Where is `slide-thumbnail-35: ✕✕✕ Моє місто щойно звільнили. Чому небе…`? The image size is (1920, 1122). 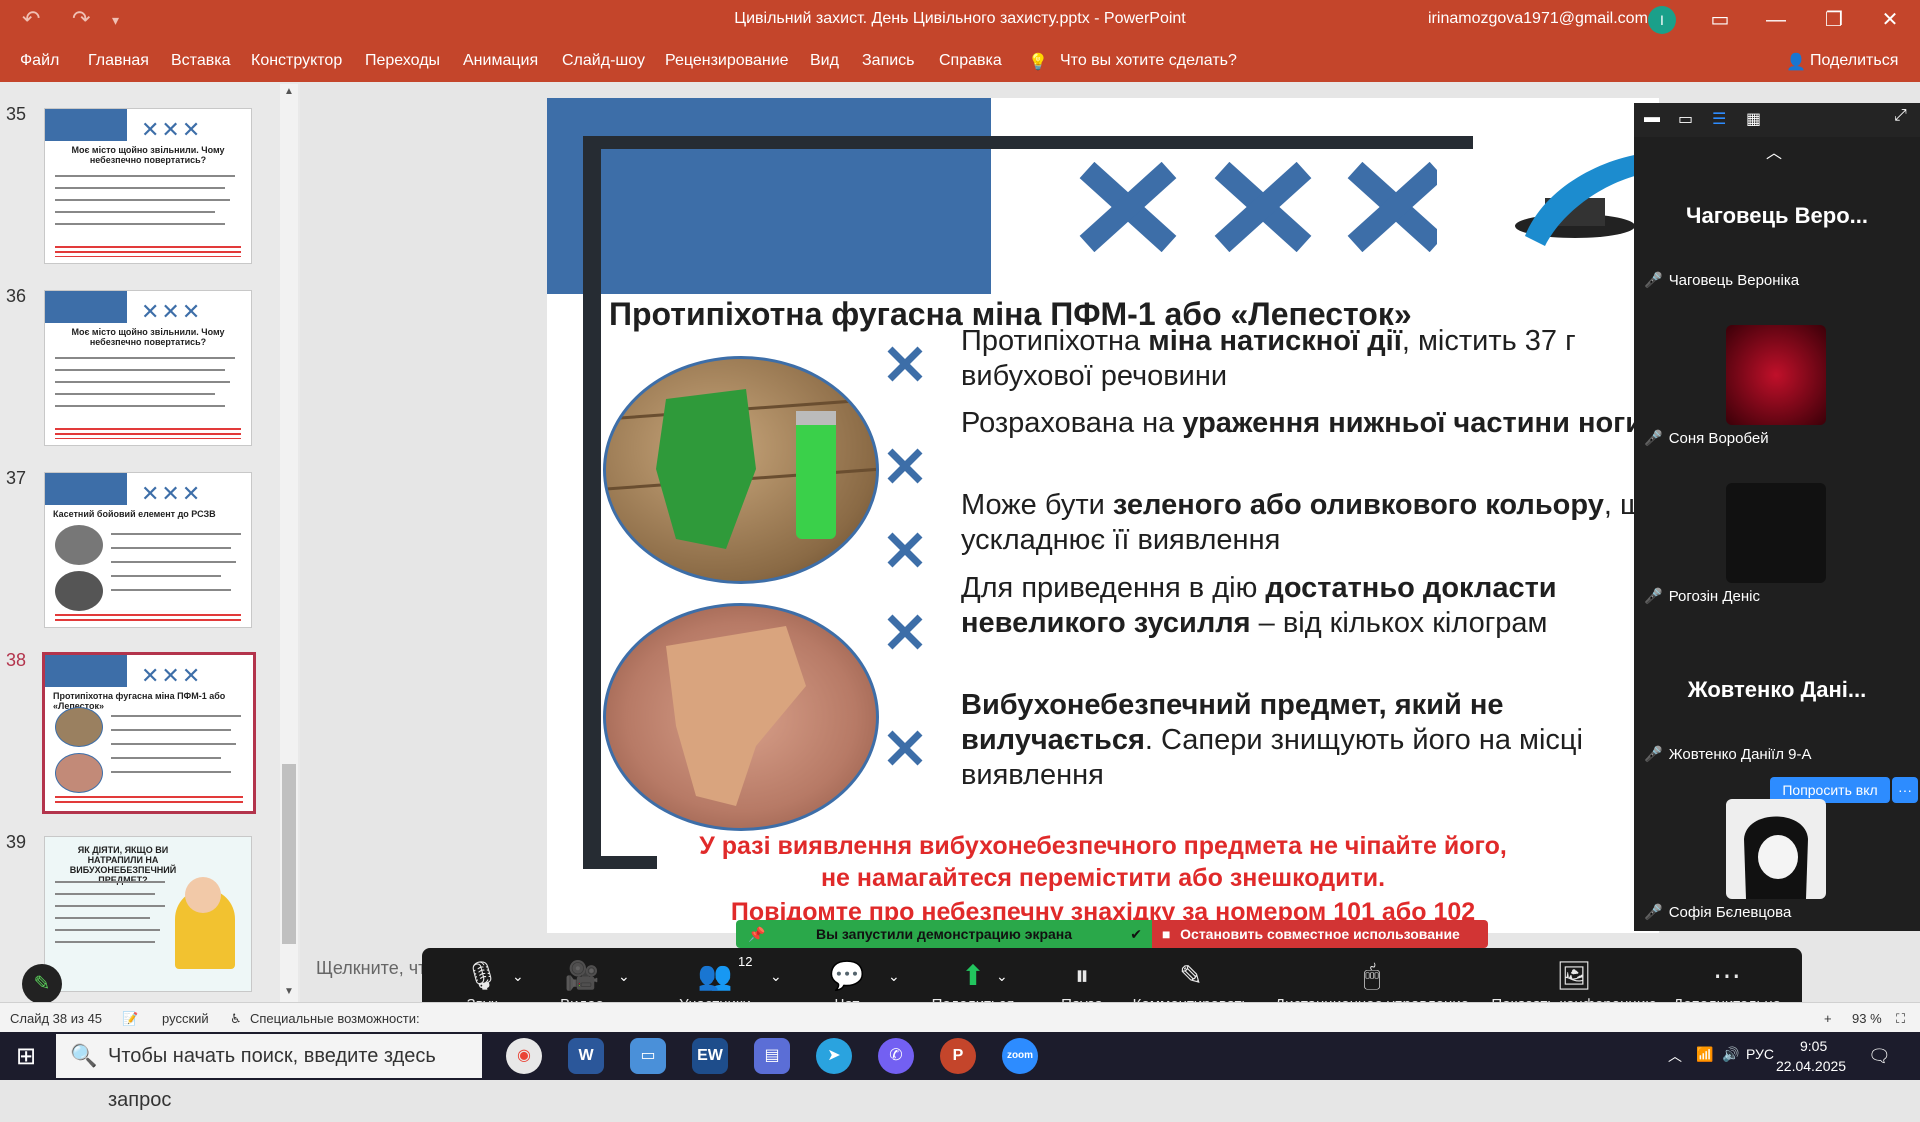 slide-thumbnail-35: ✕✕✕ Моє місто щойно звільнили. Чому небе… is located at coordinates (148, 186).